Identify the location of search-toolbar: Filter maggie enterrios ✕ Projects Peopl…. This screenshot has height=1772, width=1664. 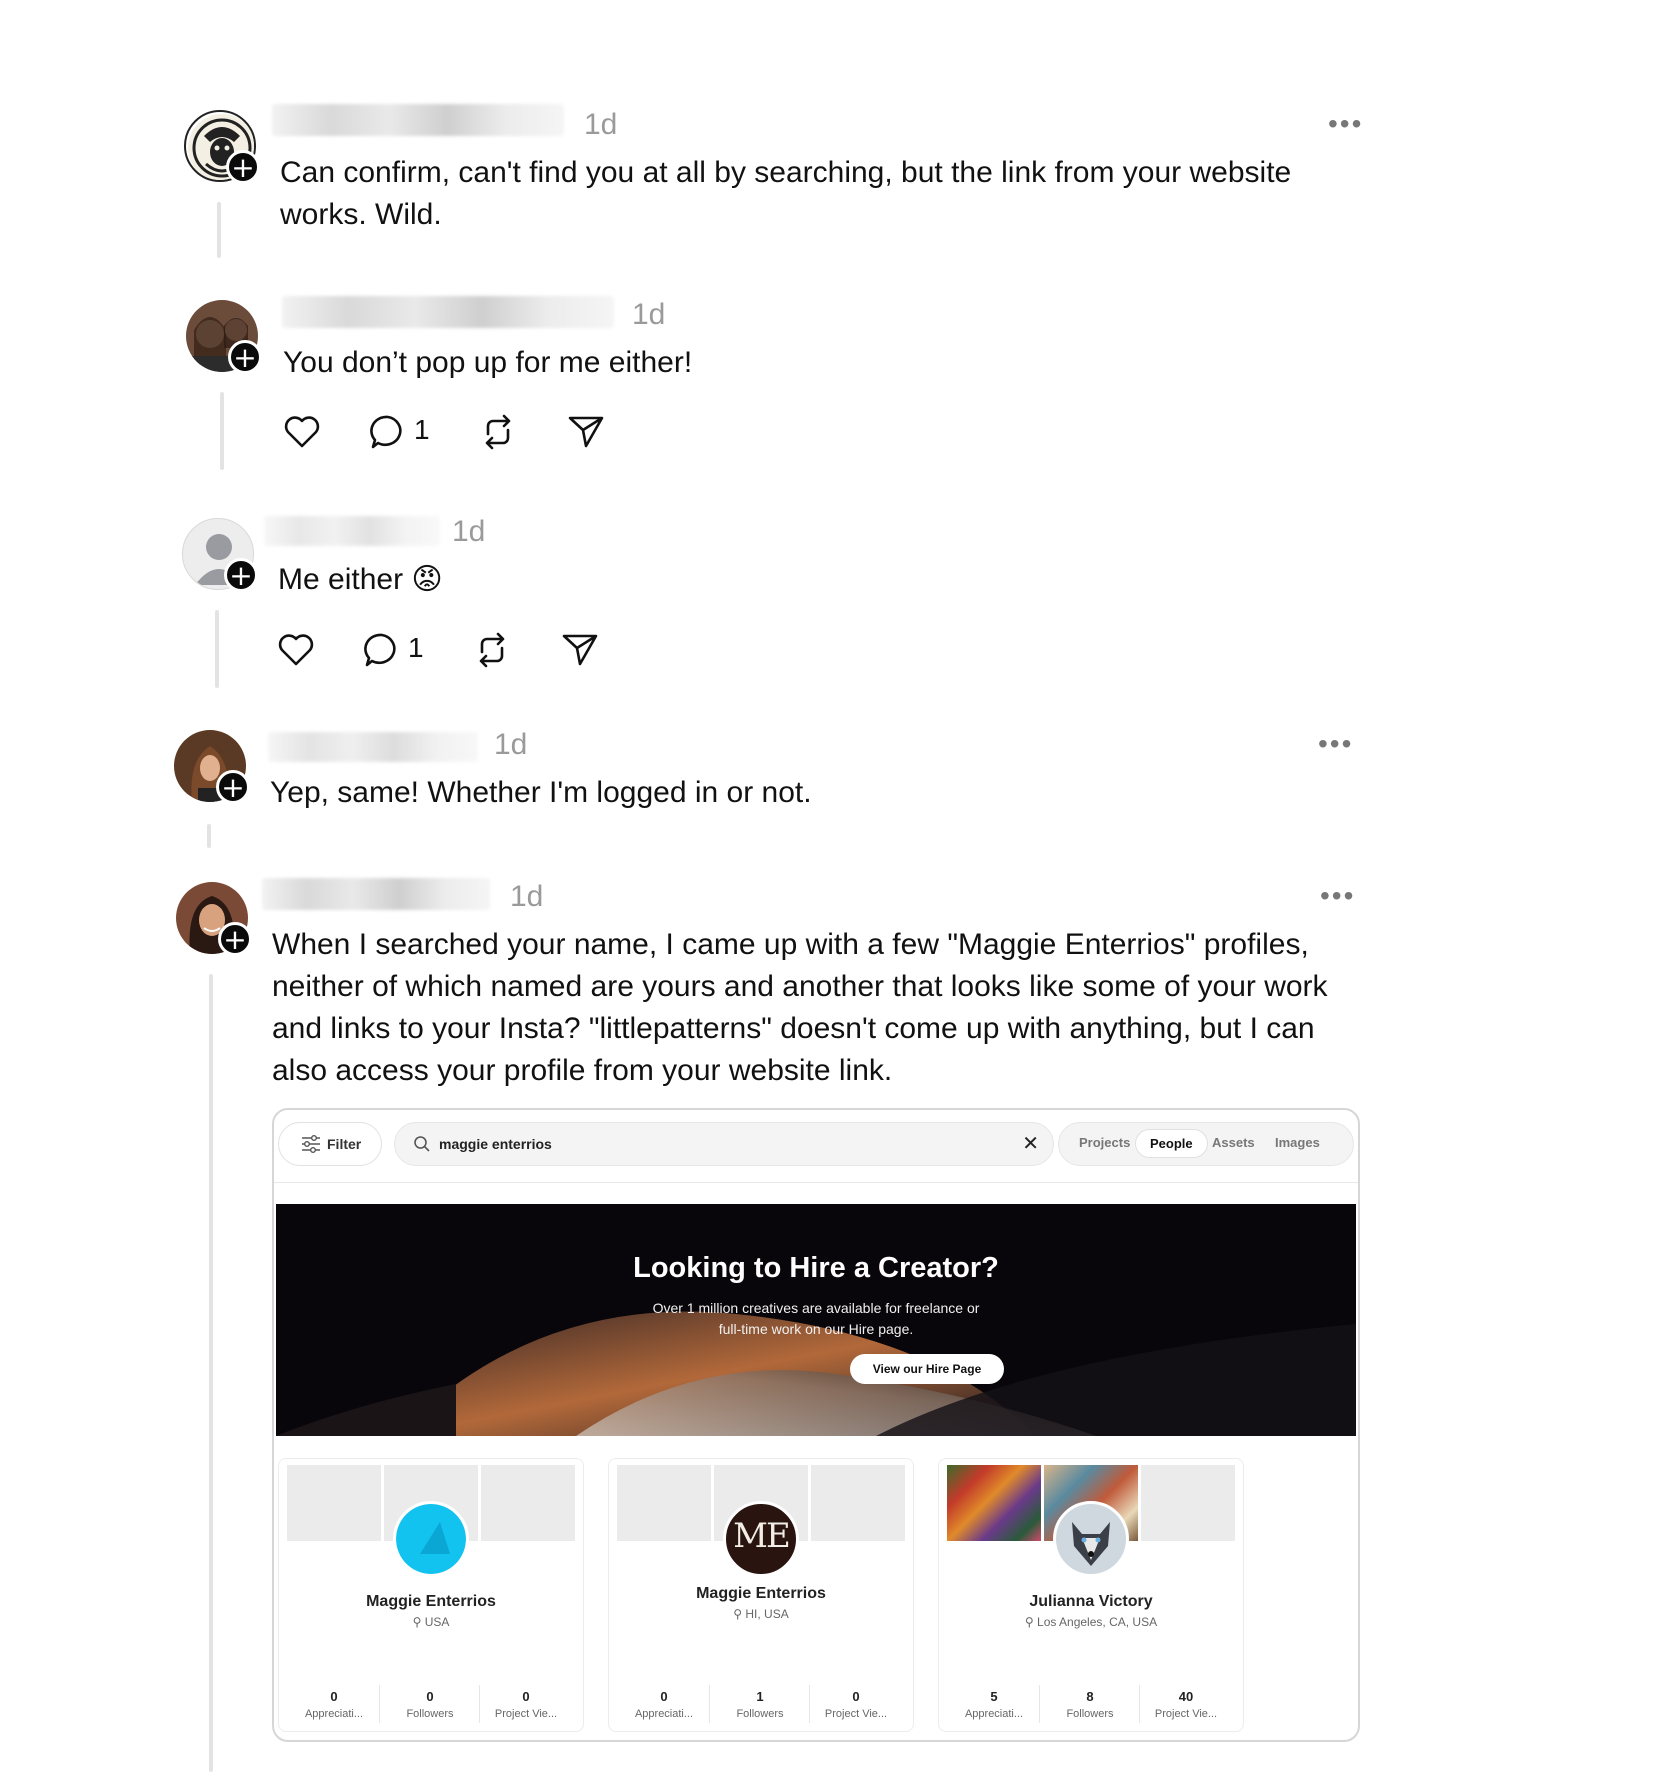
(816, 1147).